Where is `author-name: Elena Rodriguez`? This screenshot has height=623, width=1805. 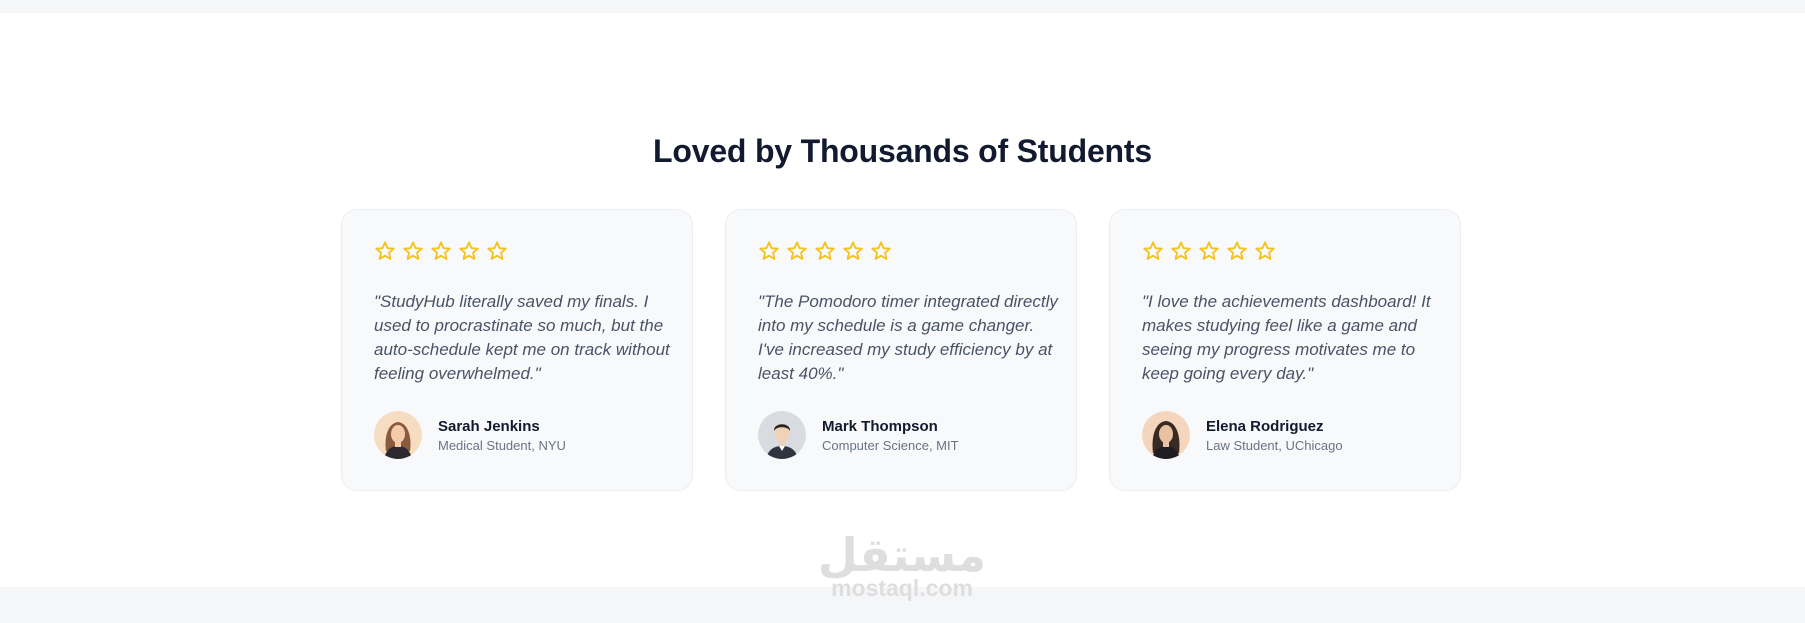 author-name: Elena Rodriguez is located at coordinates (1265, 426).